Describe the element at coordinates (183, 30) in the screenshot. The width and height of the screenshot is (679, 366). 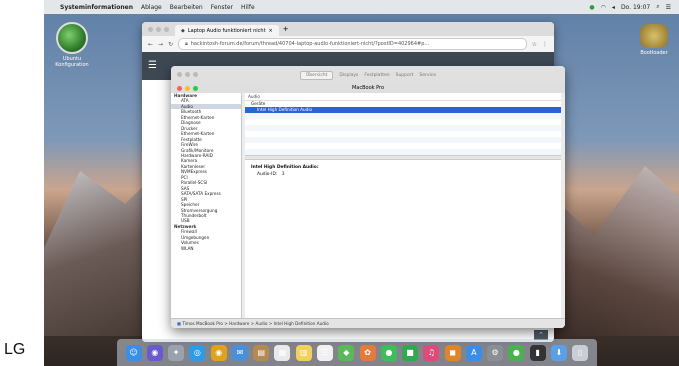
I see `forum-favicon-icon: ◆` at that location.